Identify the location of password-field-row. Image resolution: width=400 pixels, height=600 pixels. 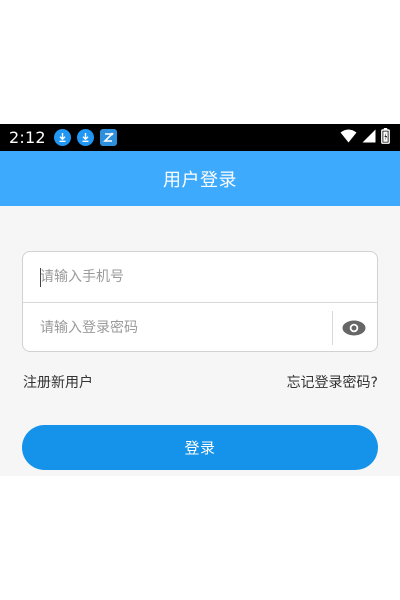
(200, 326).